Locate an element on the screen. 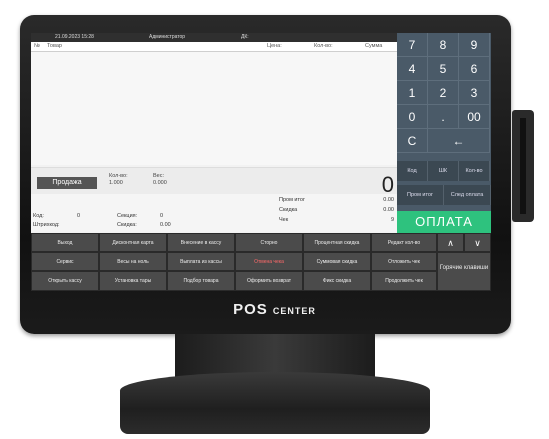 The width and height of the screenshot is (549, 439). subtotal-label: Пром итог is located at coordinates (292, 200).